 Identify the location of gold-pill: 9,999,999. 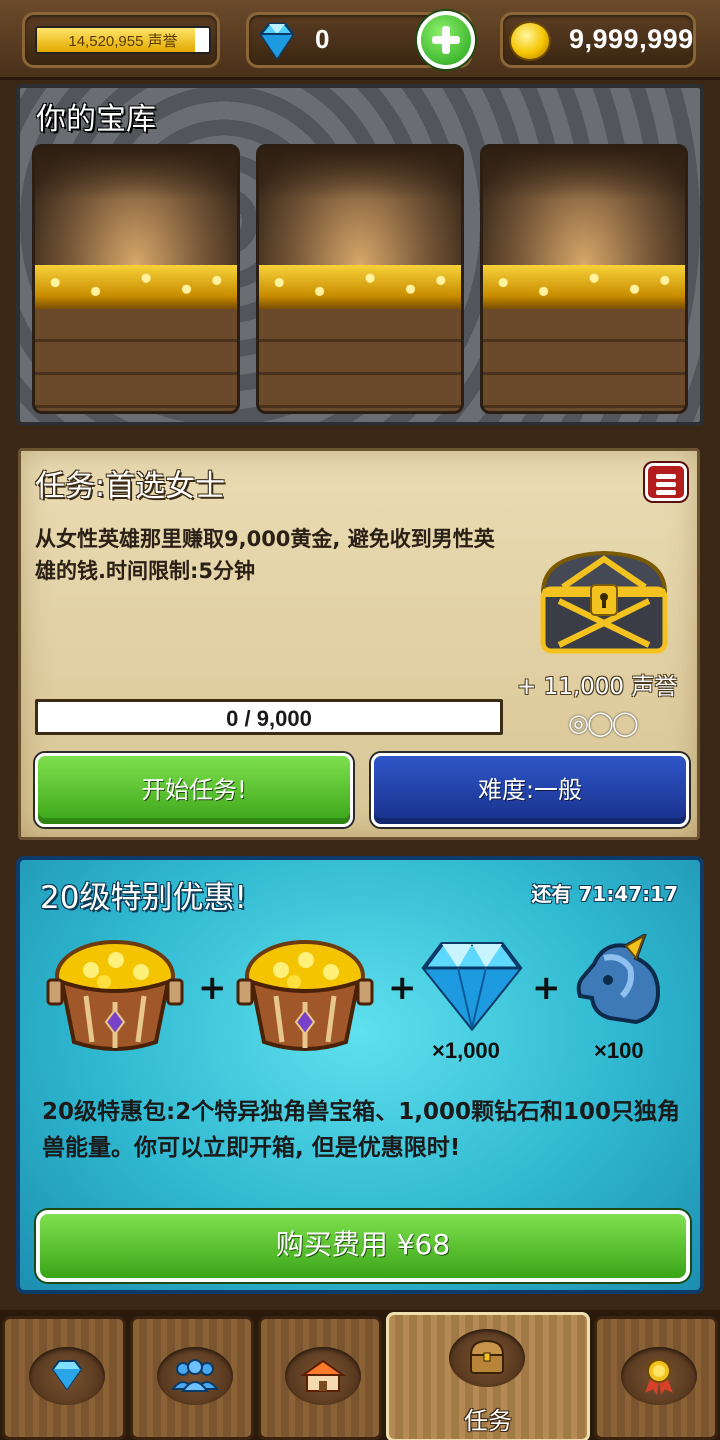
(598, 40).